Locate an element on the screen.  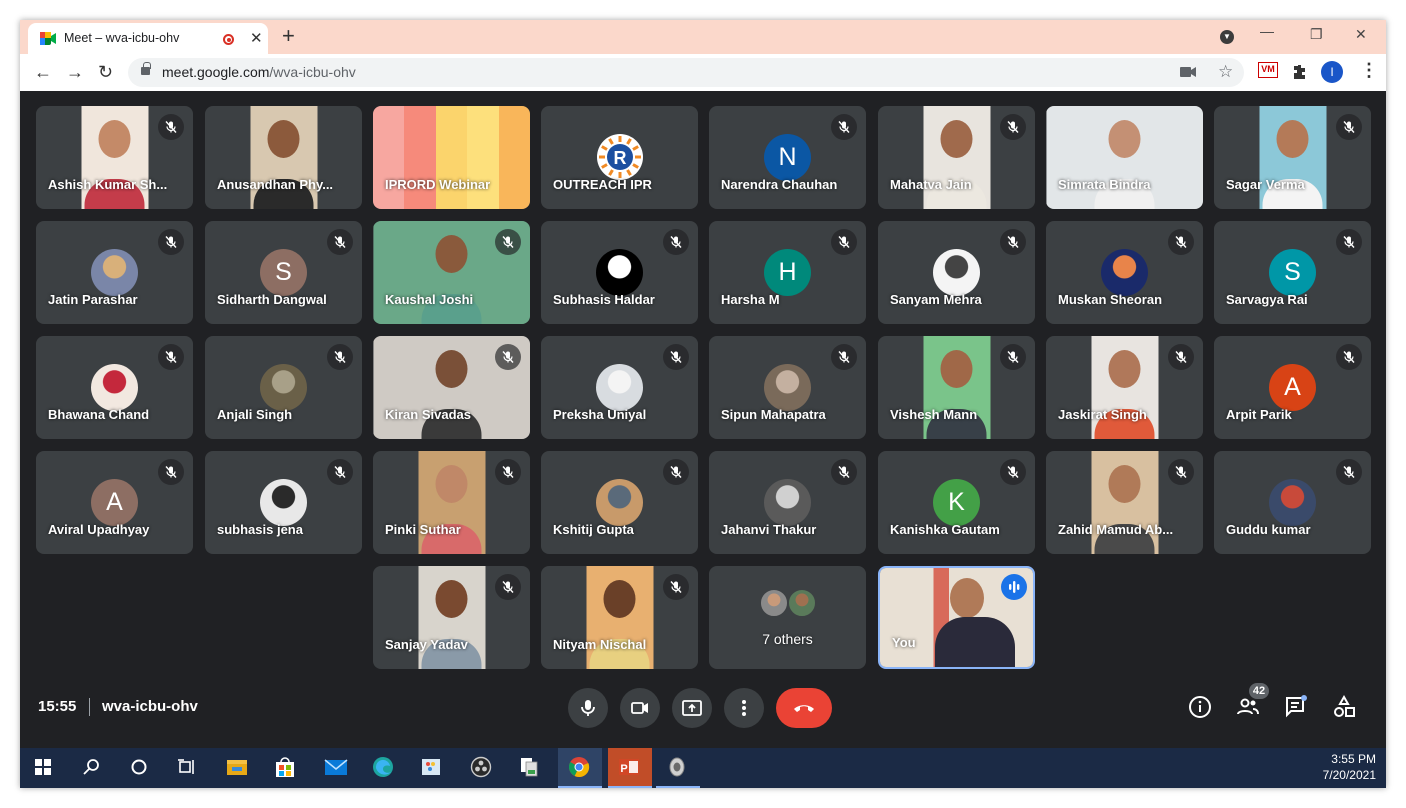
reload-icon: ↻ is located at coordinates (105, 72).